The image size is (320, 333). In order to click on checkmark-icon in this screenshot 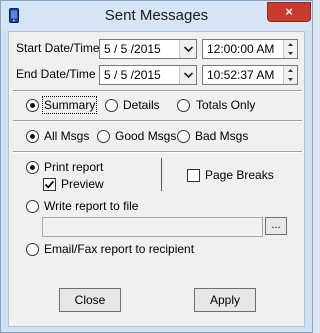, I will do `click(49, 184)`.